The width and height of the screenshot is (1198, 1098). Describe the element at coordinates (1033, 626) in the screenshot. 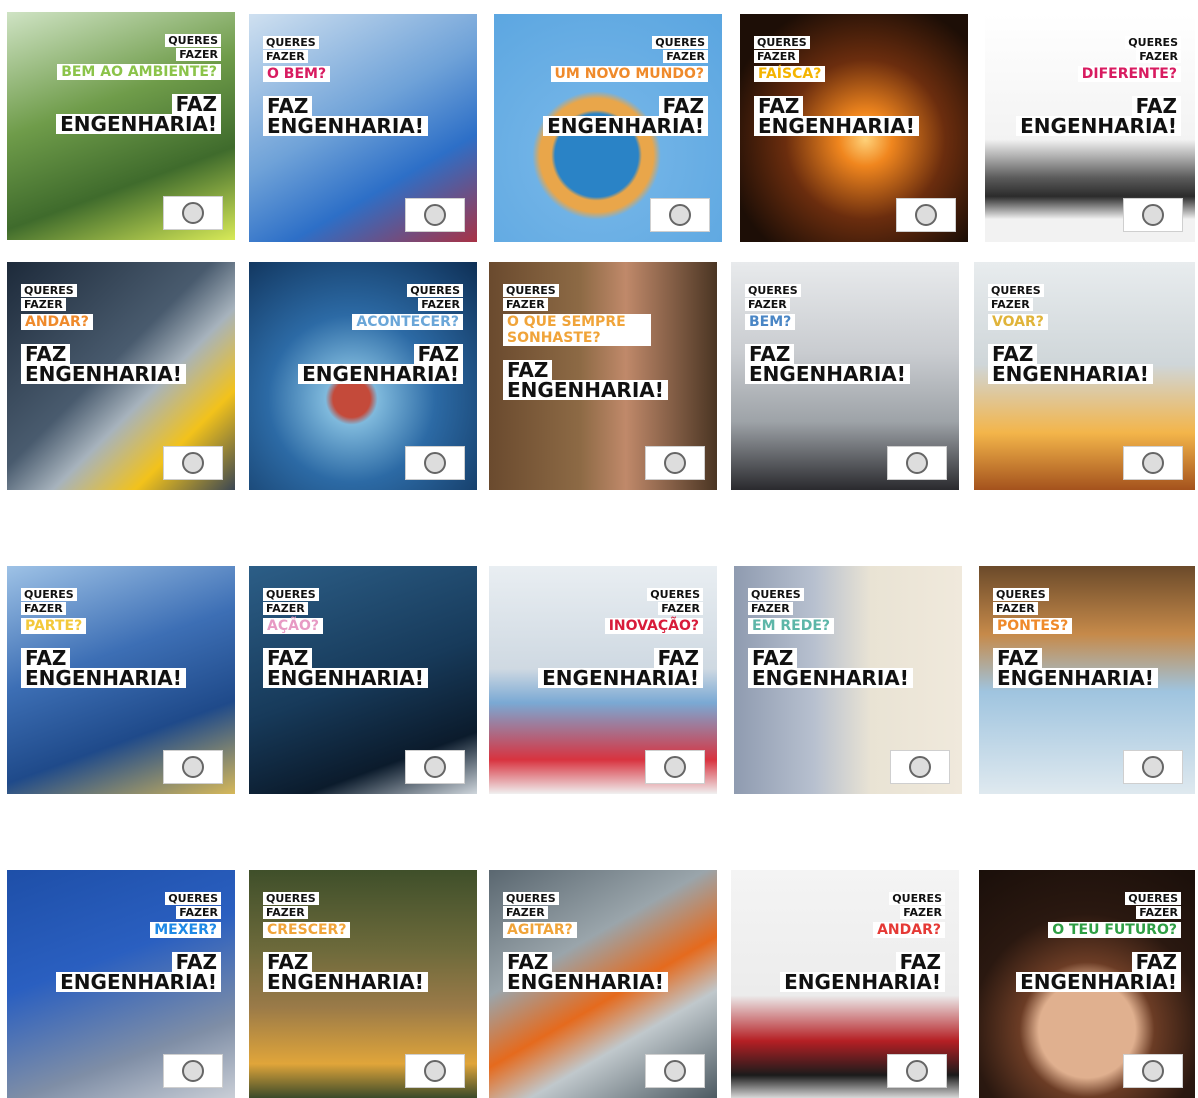

I see `question-word: PONTES?` at that location.